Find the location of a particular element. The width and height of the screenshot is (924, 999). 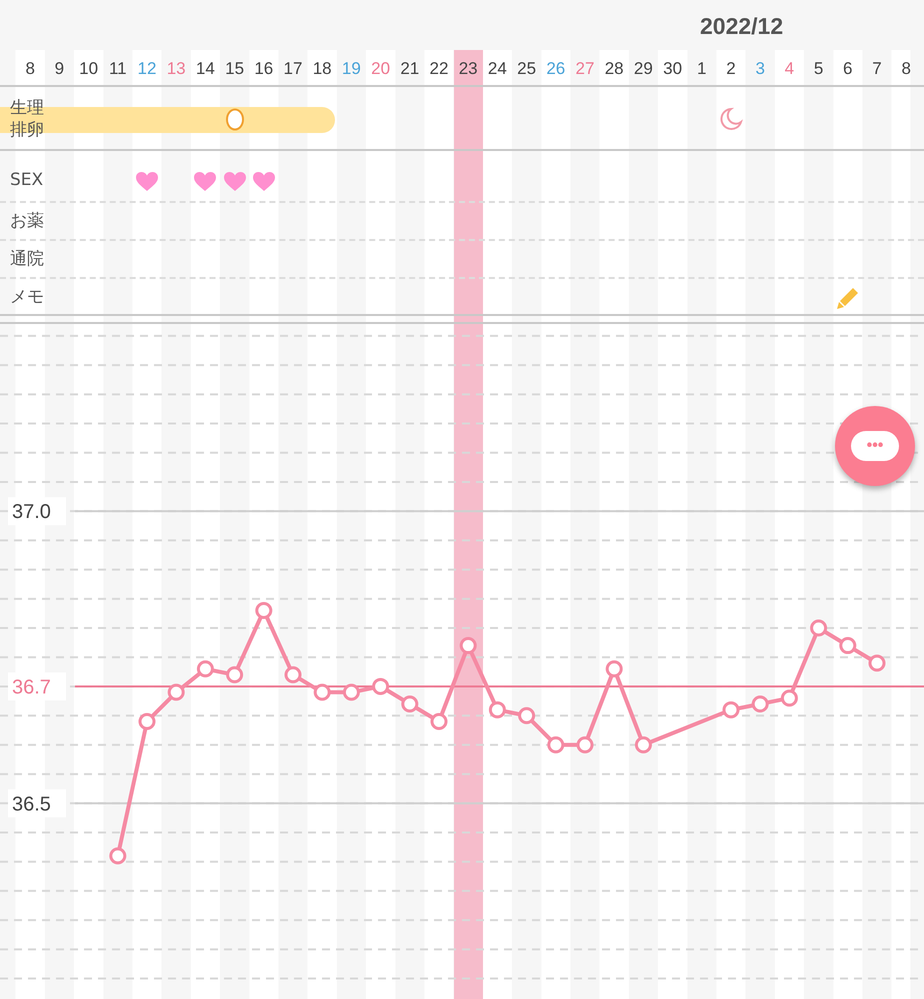

day-label: 21 is located at coordinates (409, 67).